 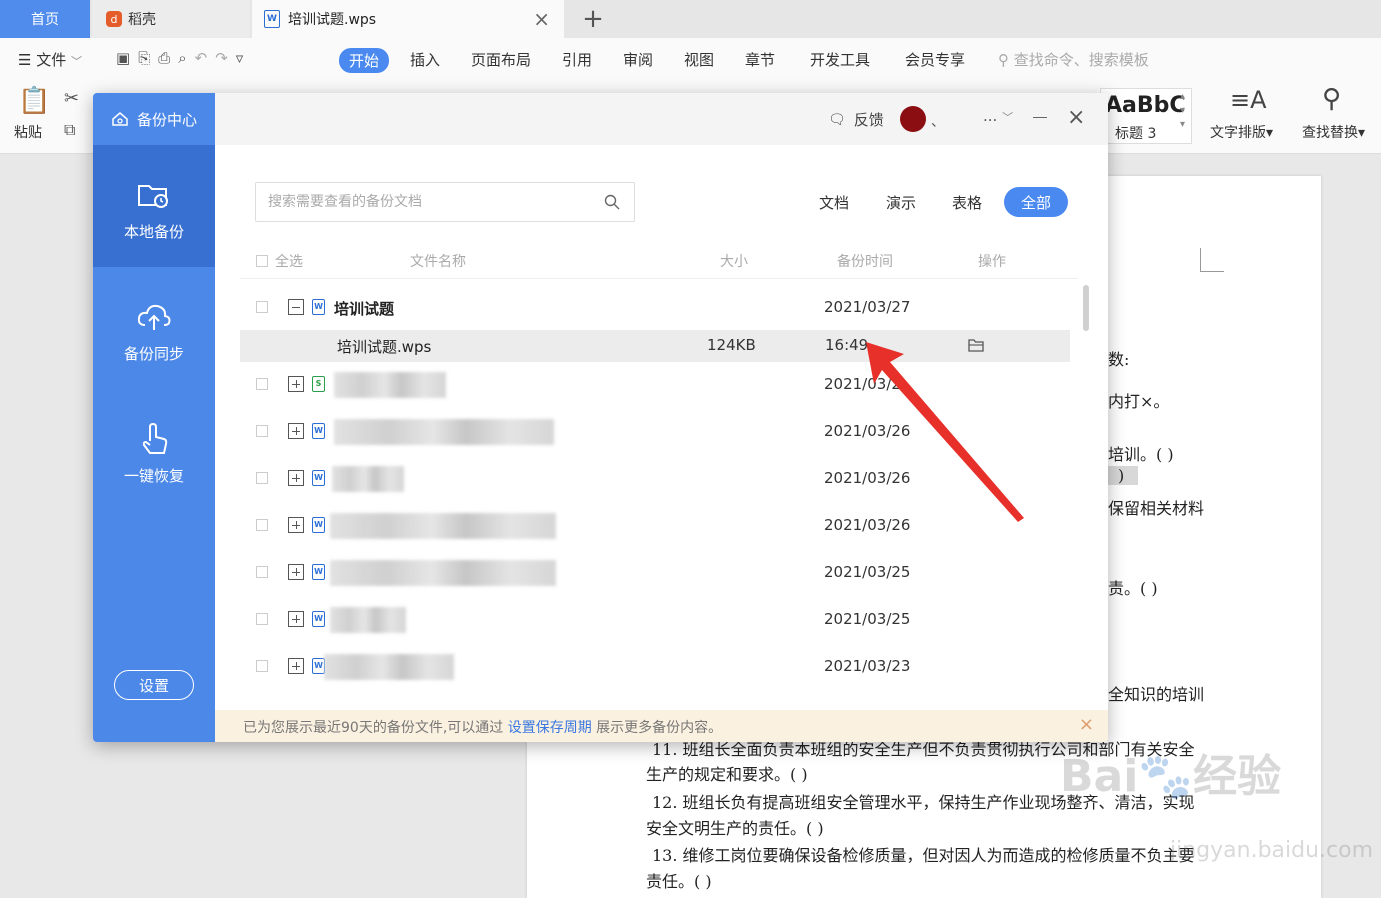 What do you see at coordinates (541, 19) in the screenshot?
I see `close-tab-icon: ×` at bounding box center [541, 19].